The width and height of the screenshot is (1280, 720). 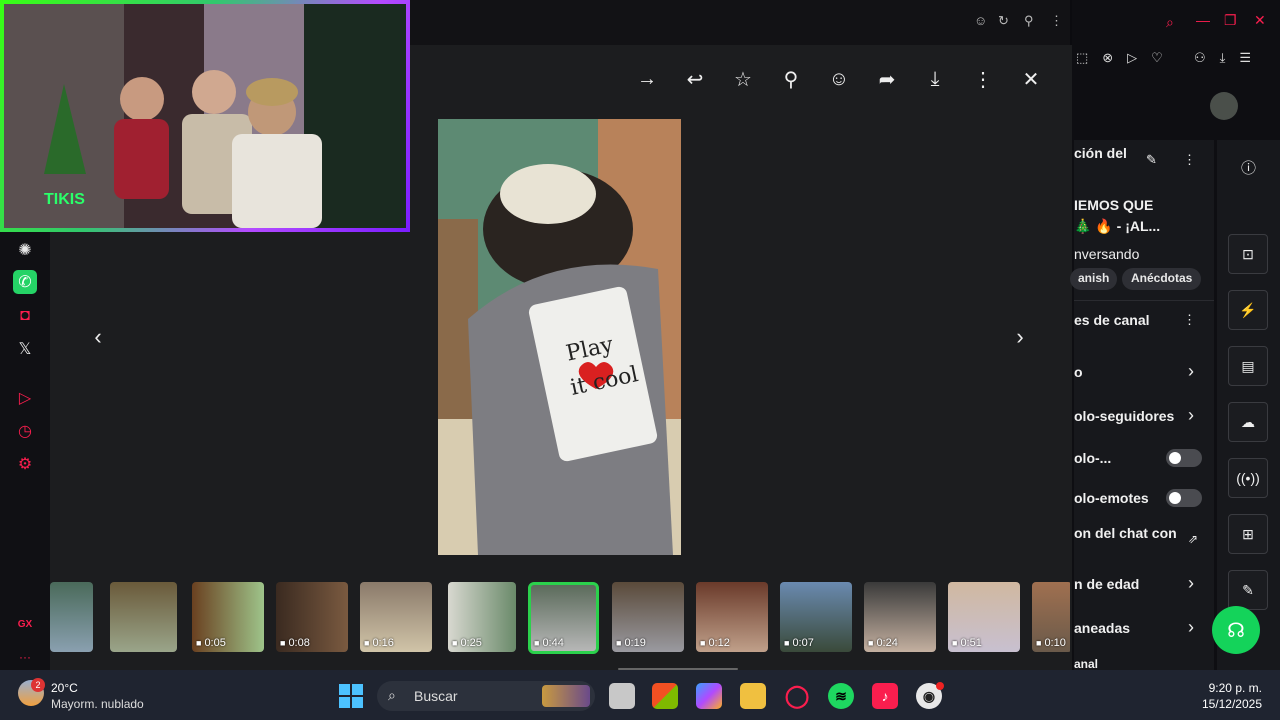 What do you see at coordinates (25, 398) in the screenshot?
I see `player-icon: ▷` at bounding box center [25, 398].